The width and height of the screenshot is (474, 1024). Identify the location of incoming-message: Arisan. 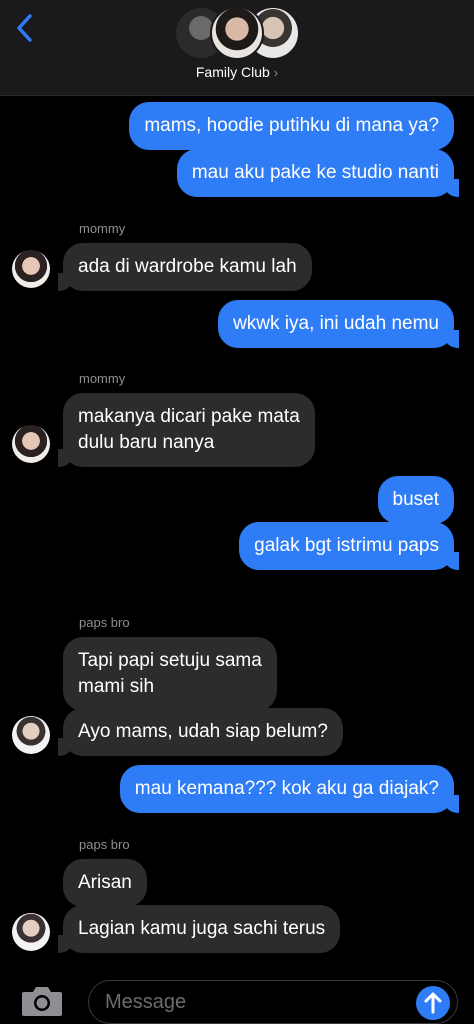
(105, 883).